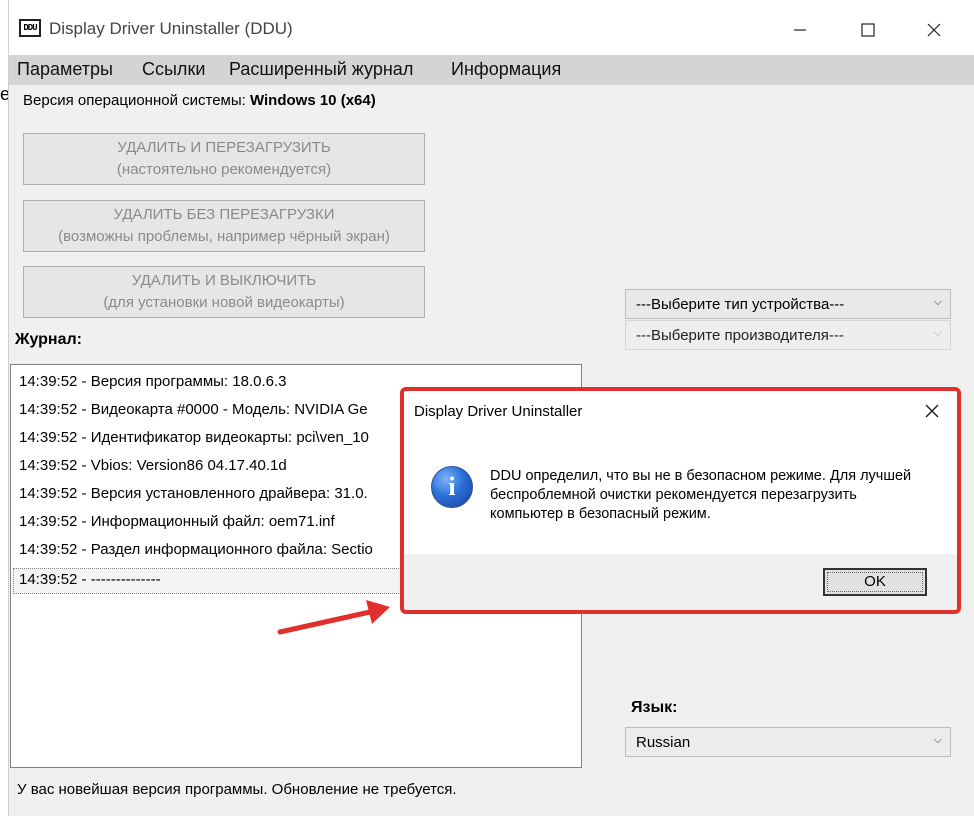  What do you see at coordinates (153, 381) in the screenshot?
I see `log-line: 14:39:52 - Версия программы: 18.0.6.3` at bounding box center [153, 381].